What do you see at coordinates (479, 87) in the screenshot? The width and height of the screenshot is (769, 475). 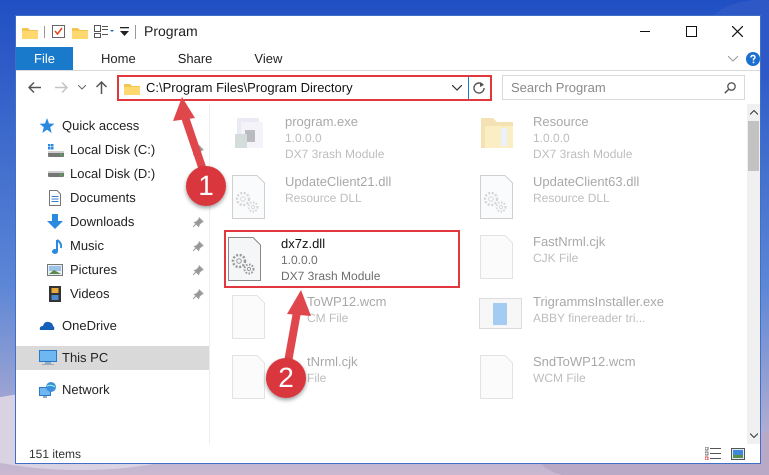 I see `refresh-icon` at bounding box center [479, 87].